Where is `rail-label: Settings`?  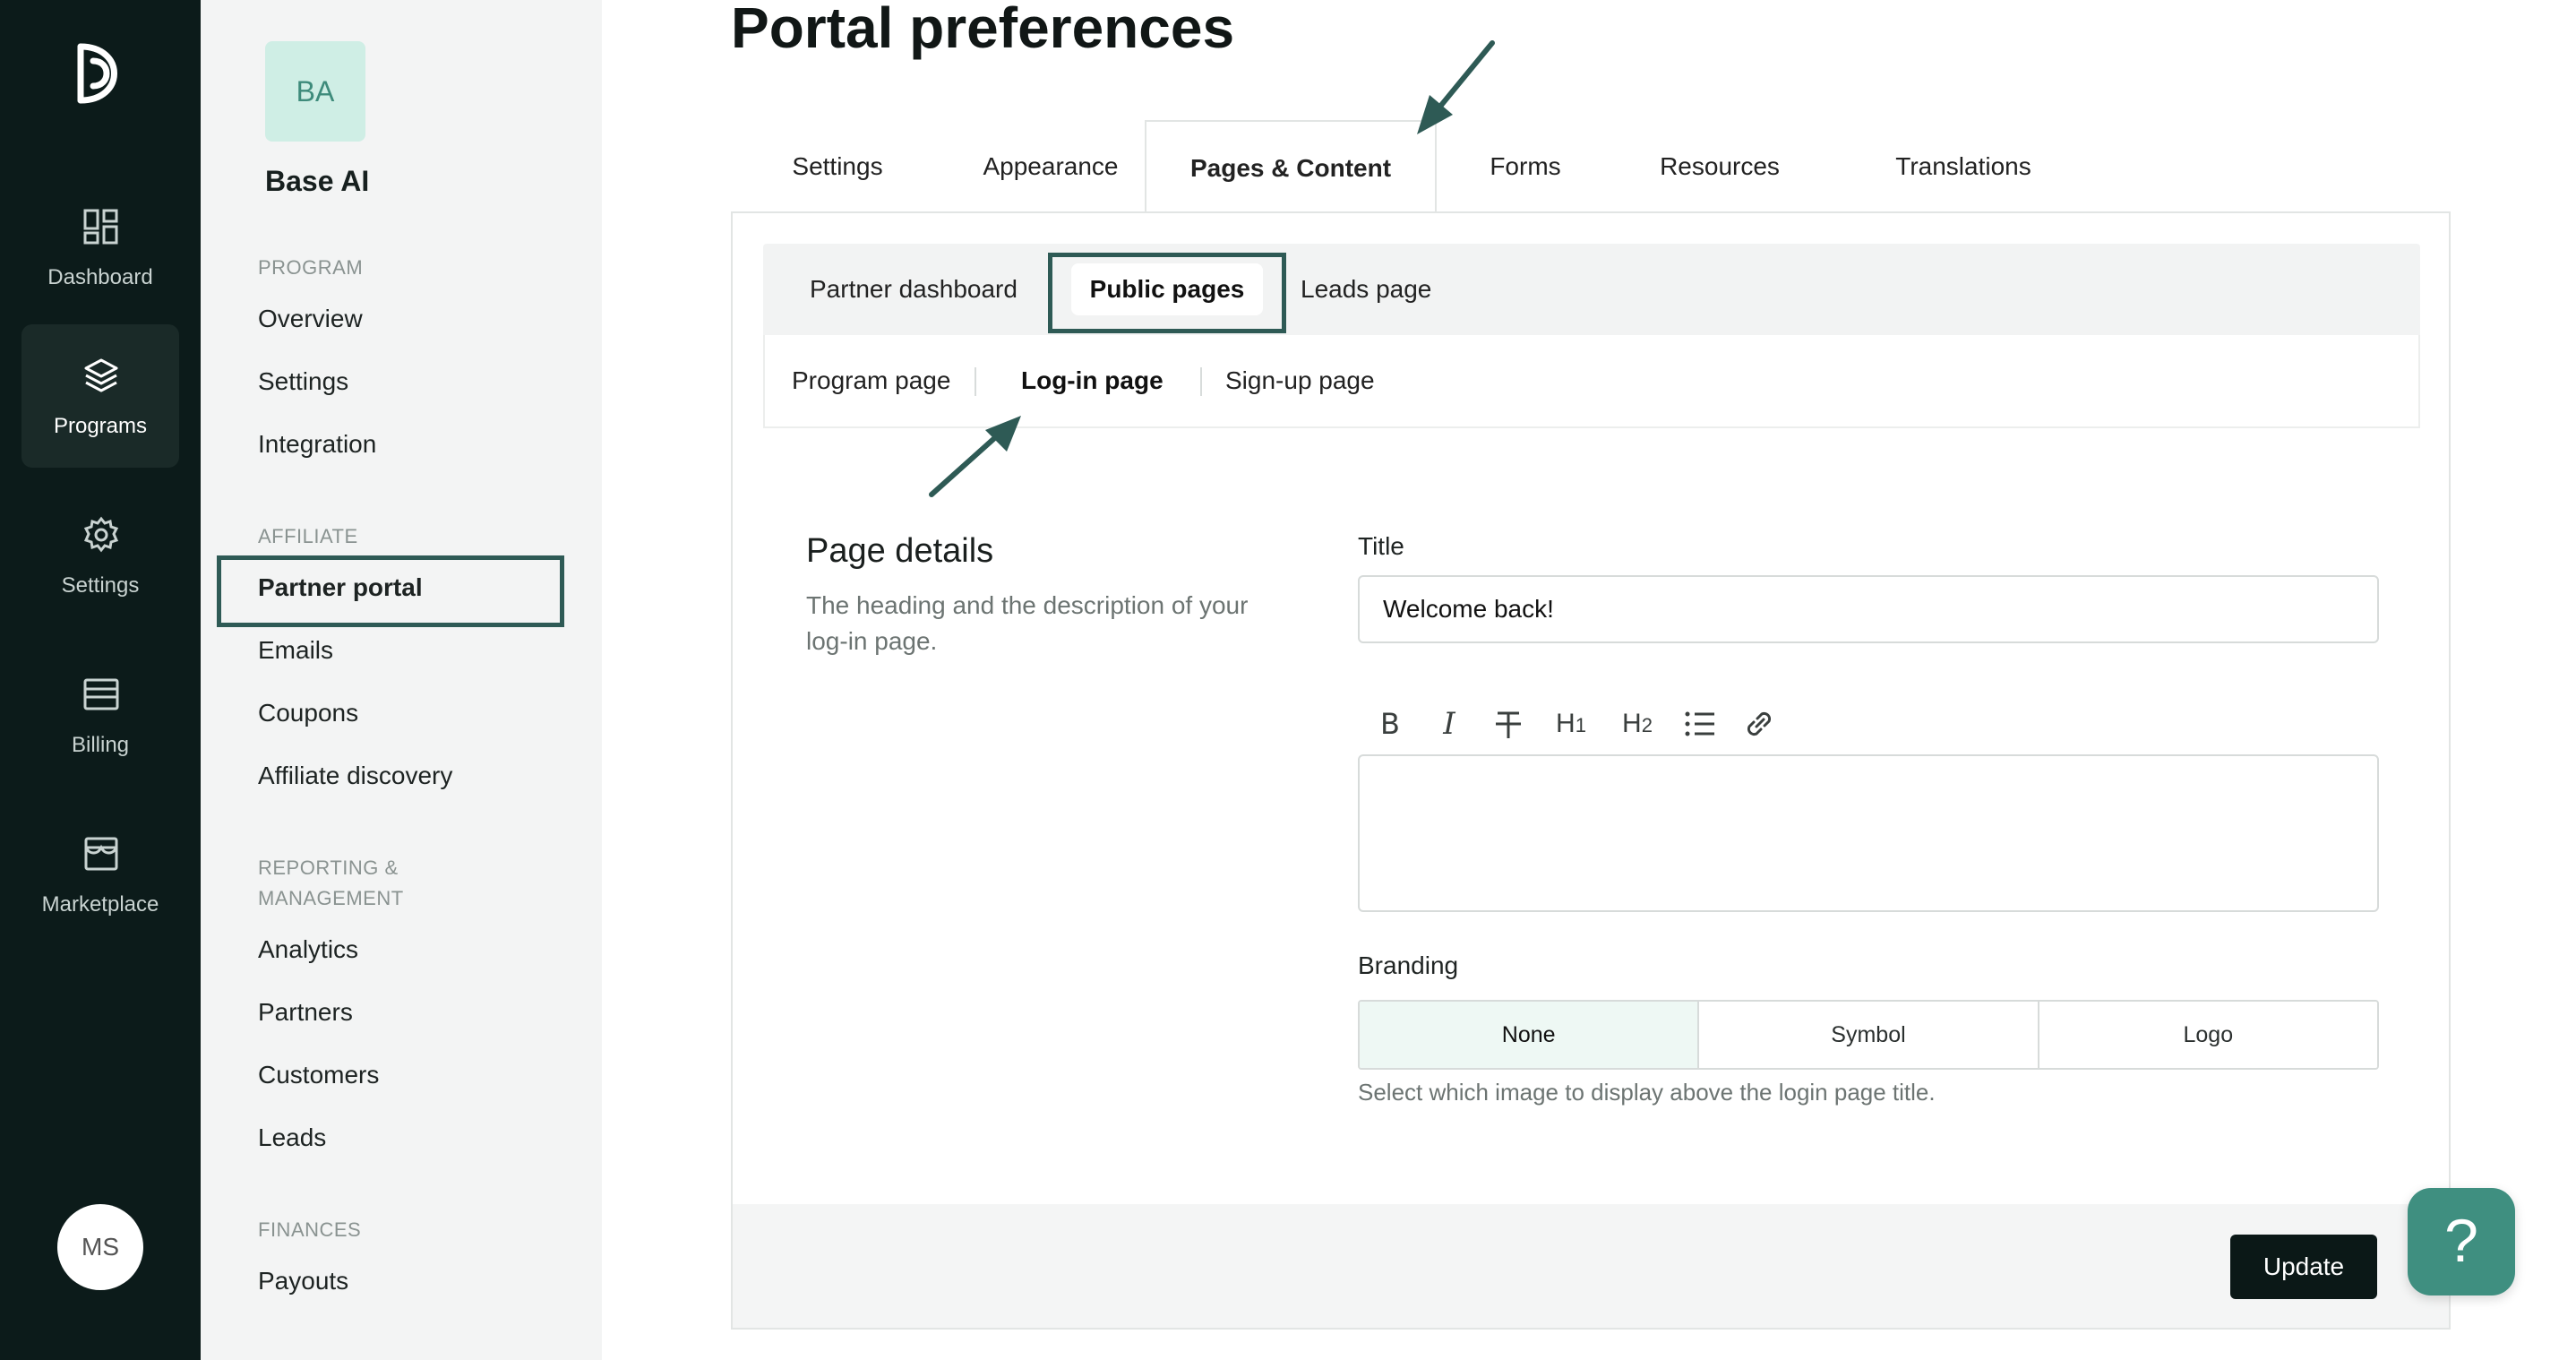 rail-label: Settings is located at coordinates (100, 585).